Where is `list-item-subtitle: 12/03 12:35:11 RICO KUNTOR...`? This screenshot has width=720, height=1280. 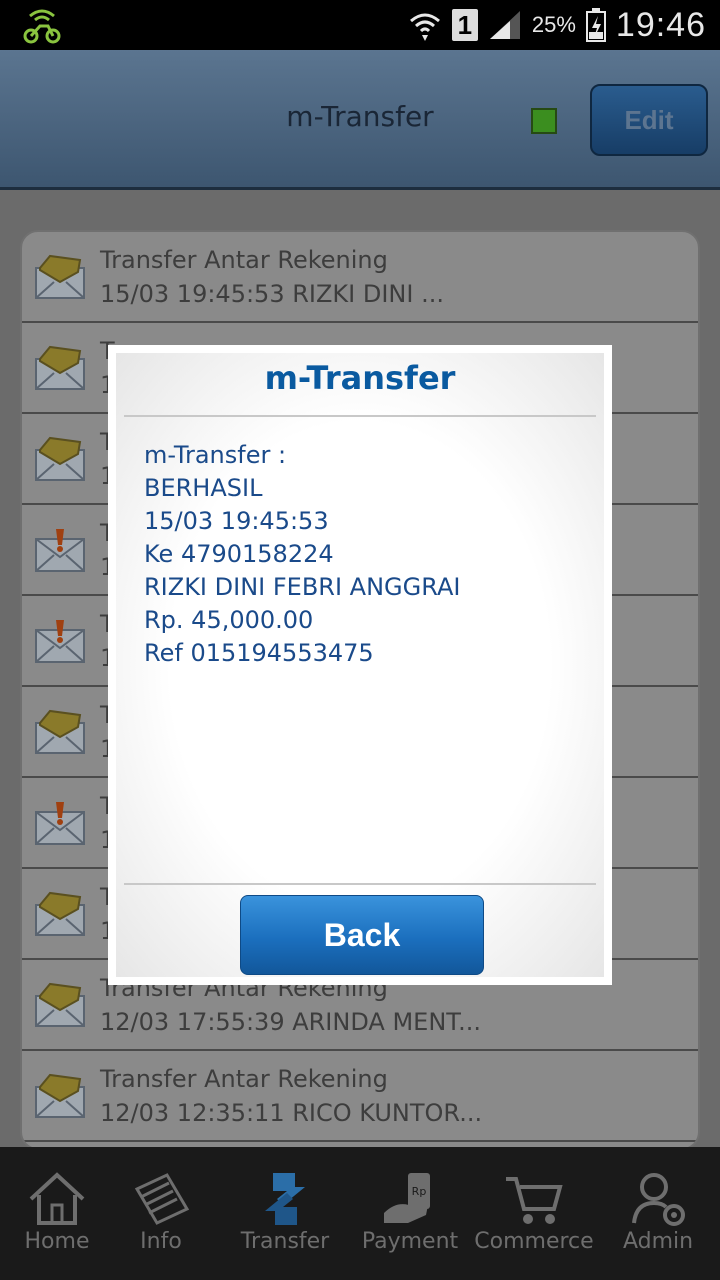 list-item-subtitle: 12/03 12:35:11 RICO KUNTOR... is located at coordinates (291, 1113).